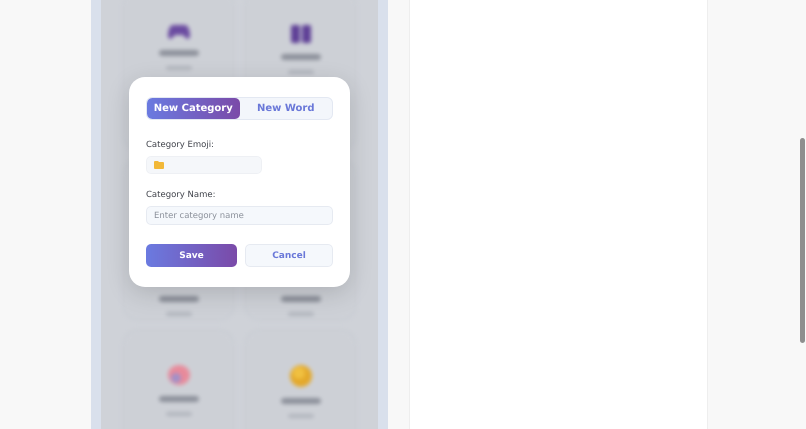 The width and height of the screenshot is (806, 429). Describe the element at coordinates (180, 145) in the screenshot. I see `field-label: Category Emoji:` at that location.